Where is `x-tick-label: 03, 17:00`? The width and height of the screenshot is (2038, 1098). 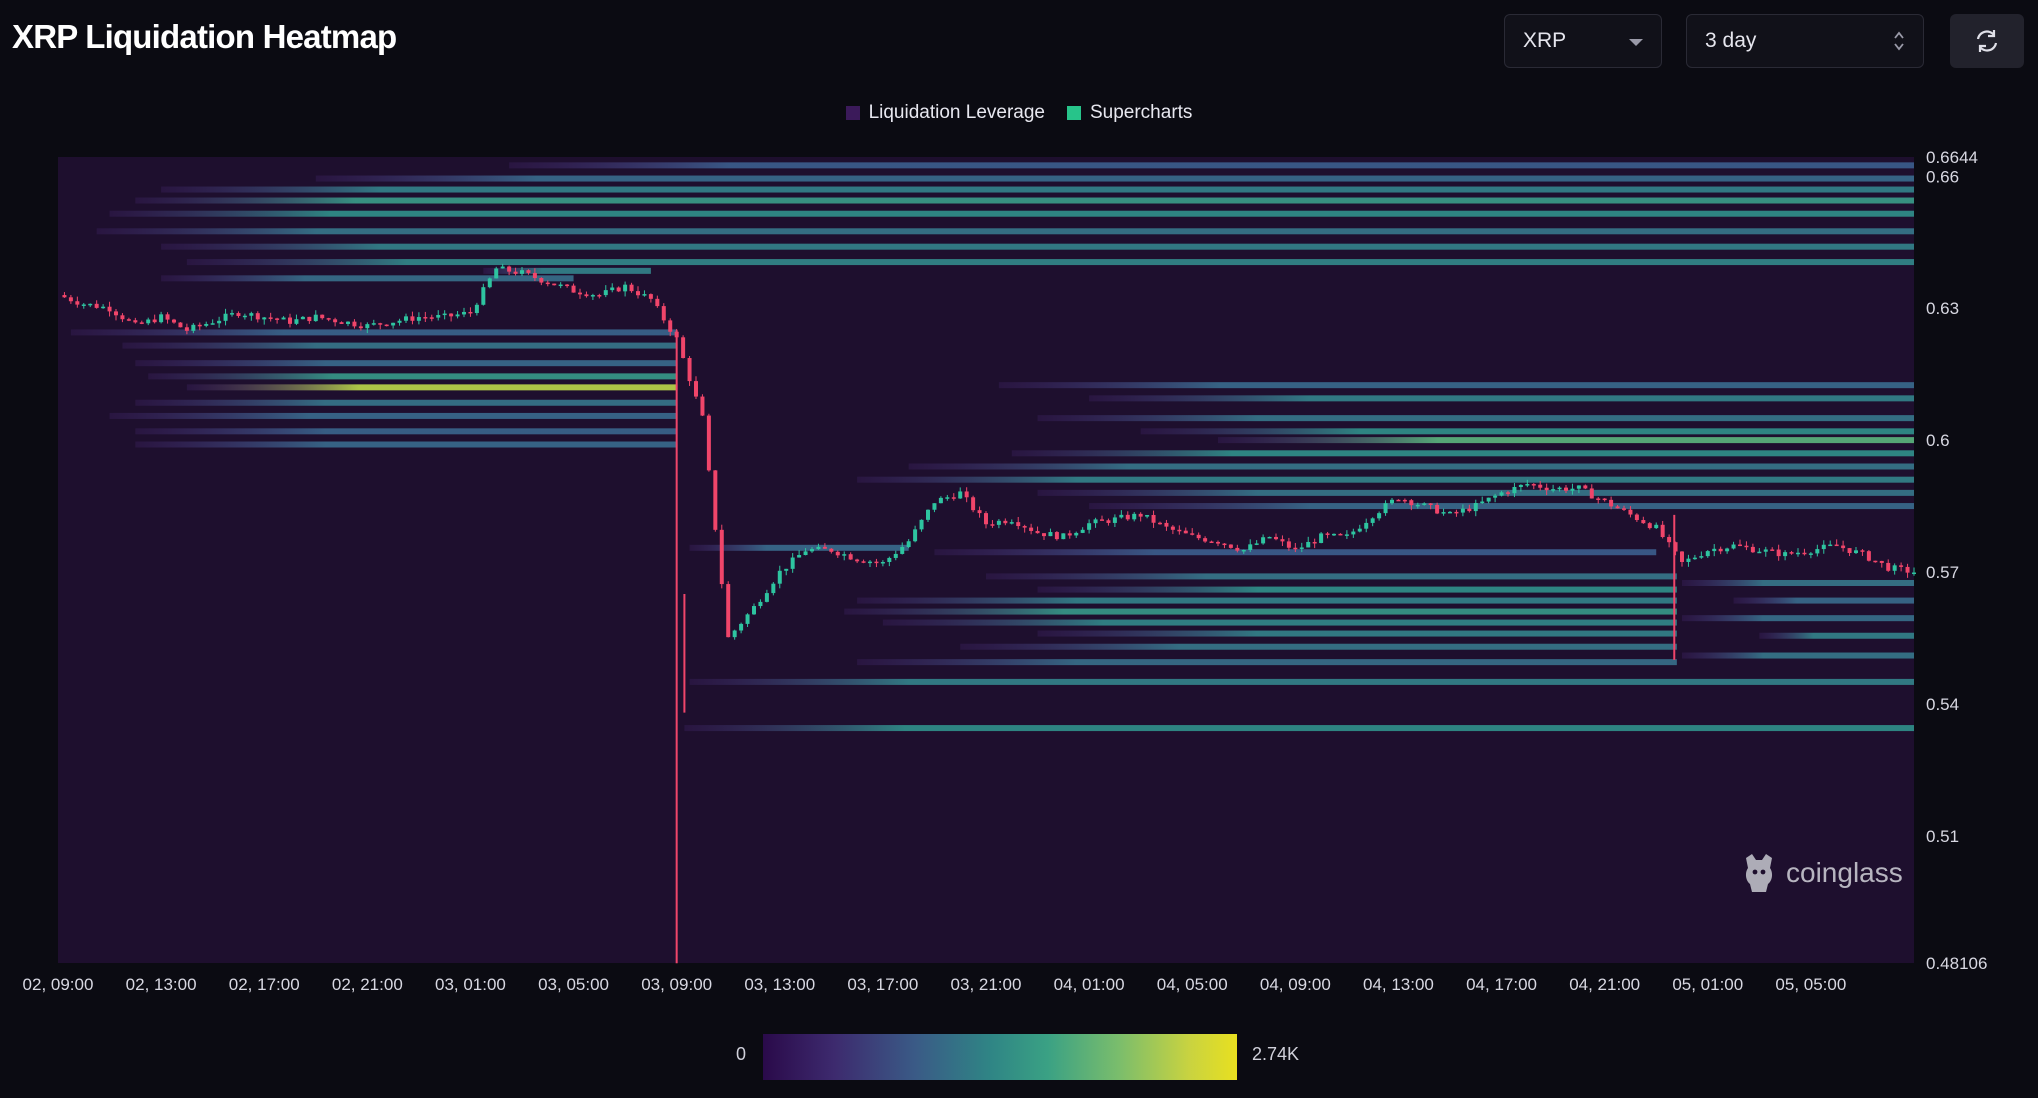
x-tick-label: 03, 17:00 is located at coordinates (882, 984).